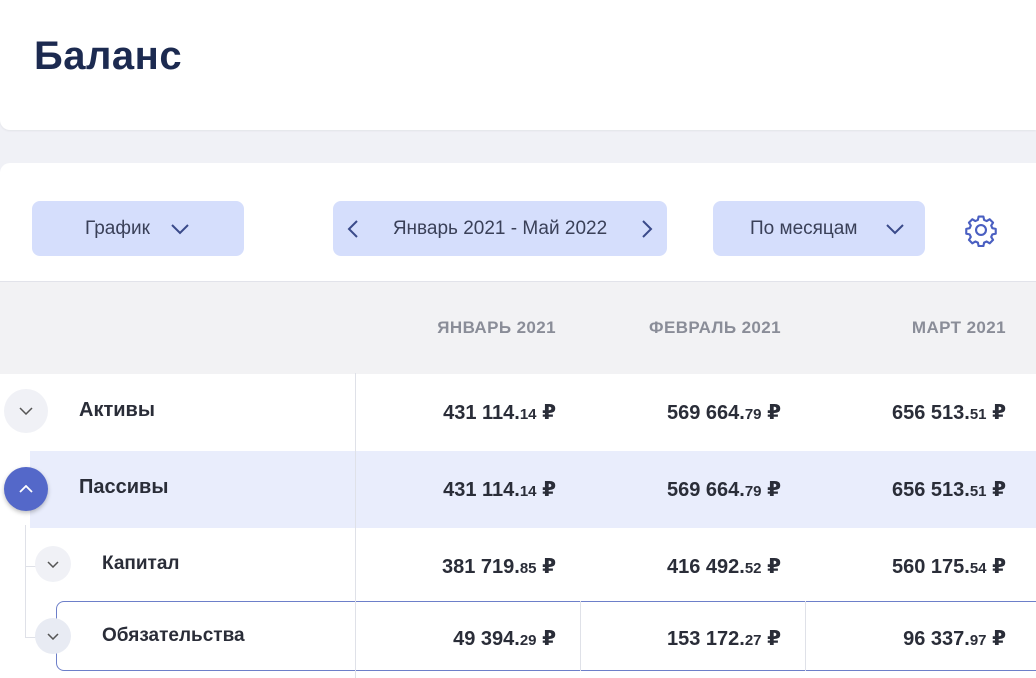 The image size is (1036, 678). I want to click on chevron-left-icon, so click(353, 229).